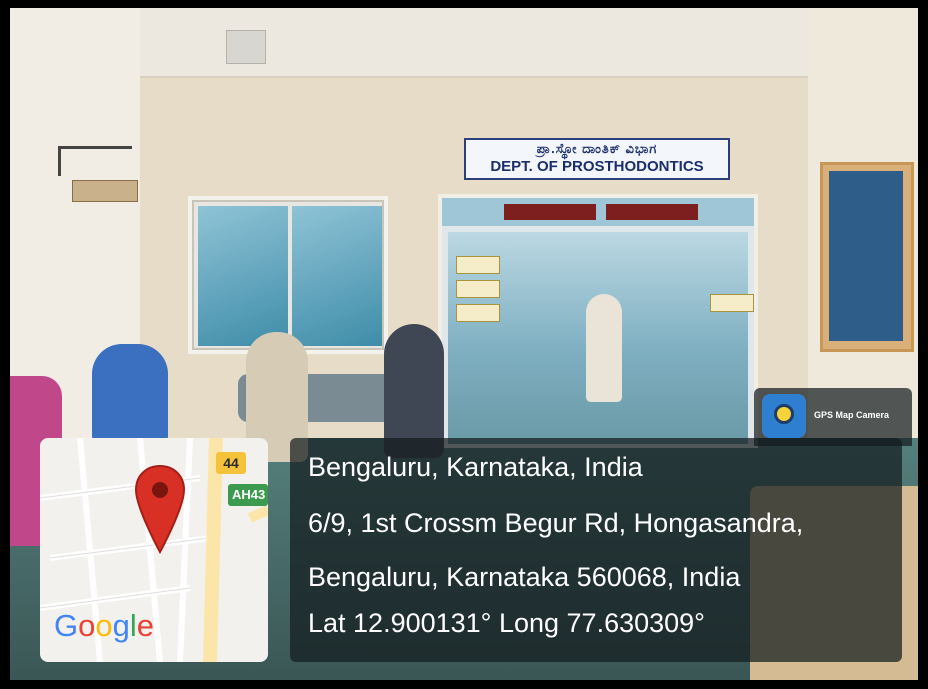 Image resolution: width=928 pixels, height=689 pixels. Describe the element at coordinates (597, 166) in the screenshot. I see `department-sign-english: DEPT. OF PROSTHODONTICS` at that location.